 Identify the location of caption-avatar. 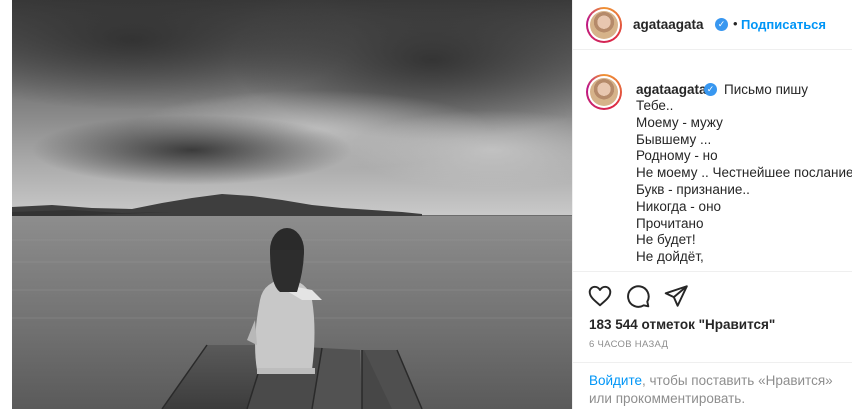
(604, 92).